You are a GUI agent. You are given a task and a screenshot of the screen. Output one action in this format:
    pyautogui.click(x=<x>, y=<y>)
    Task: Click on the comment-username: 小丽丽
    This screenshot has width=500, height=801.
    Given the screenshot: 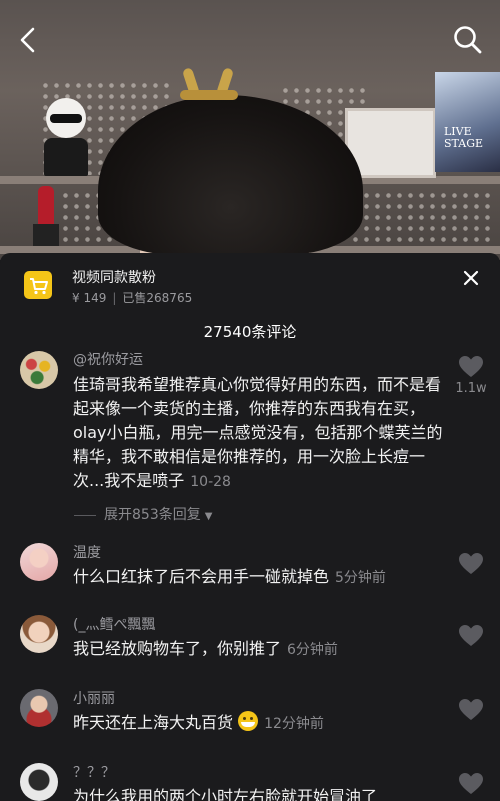 What is the action you would take?
    pyautogui.click(x=94, y=698)
    